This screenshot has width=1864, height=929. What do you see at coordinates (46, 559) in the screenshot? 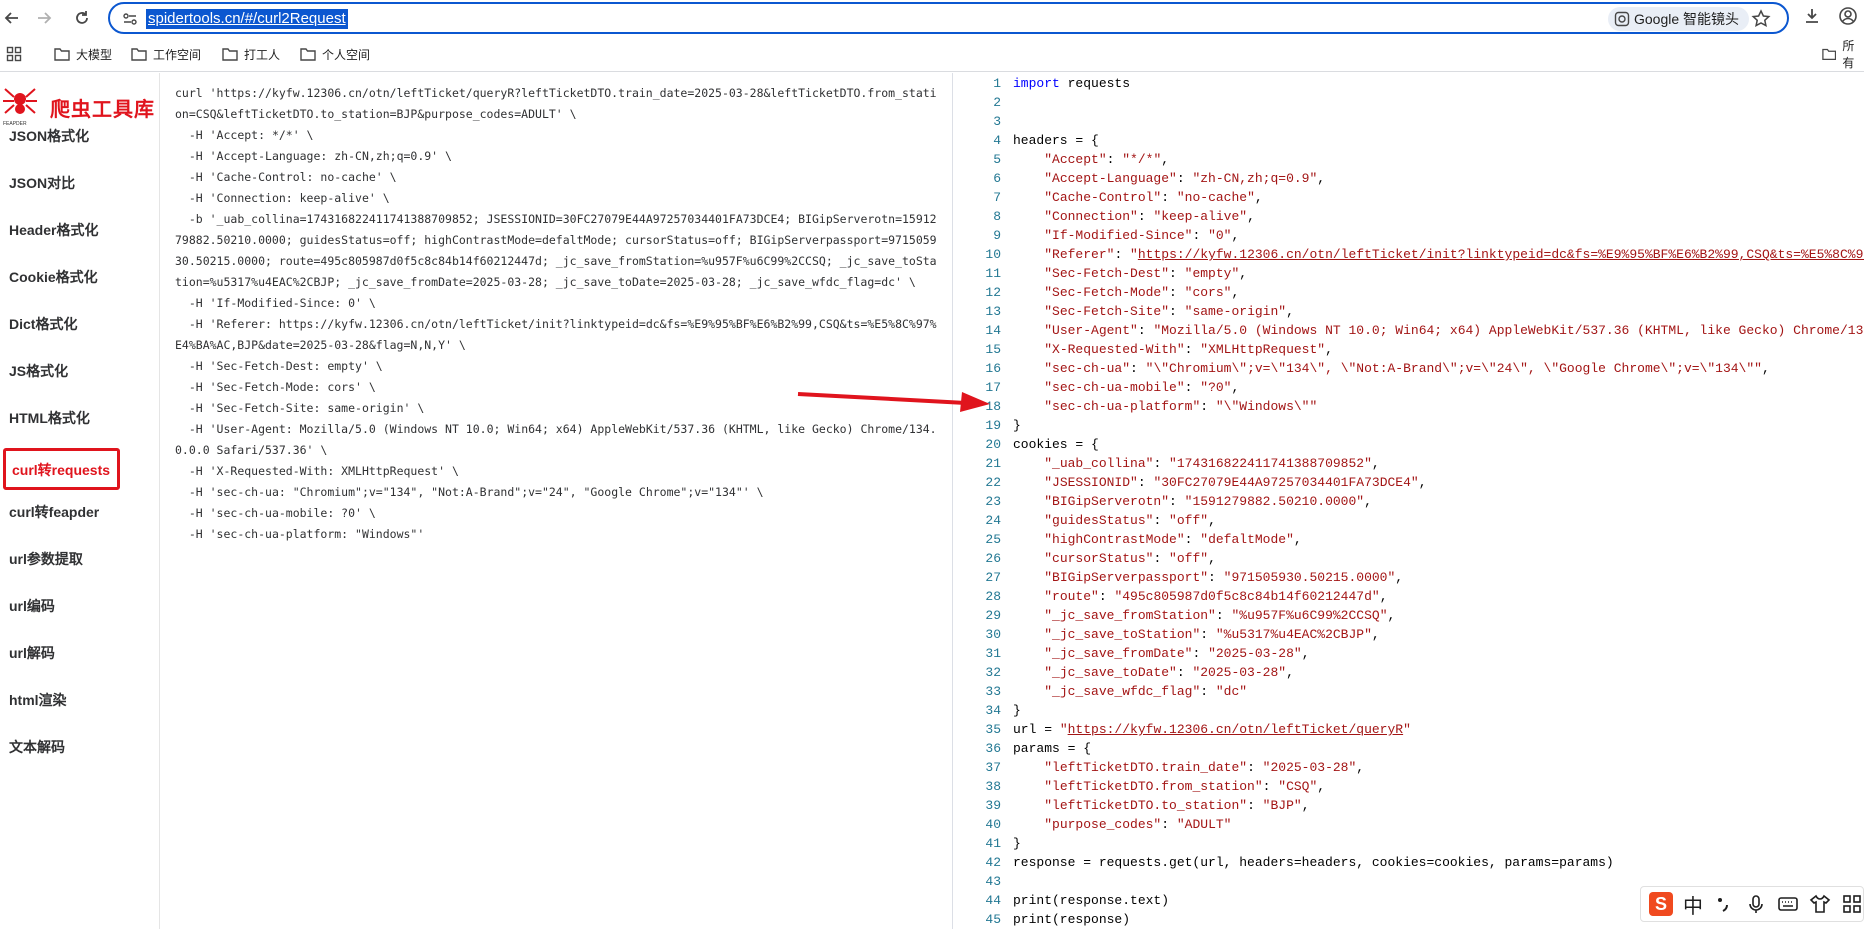
I see `sidebar-item-url-param-extract: url参数提取` at bounding box center [46, 559].